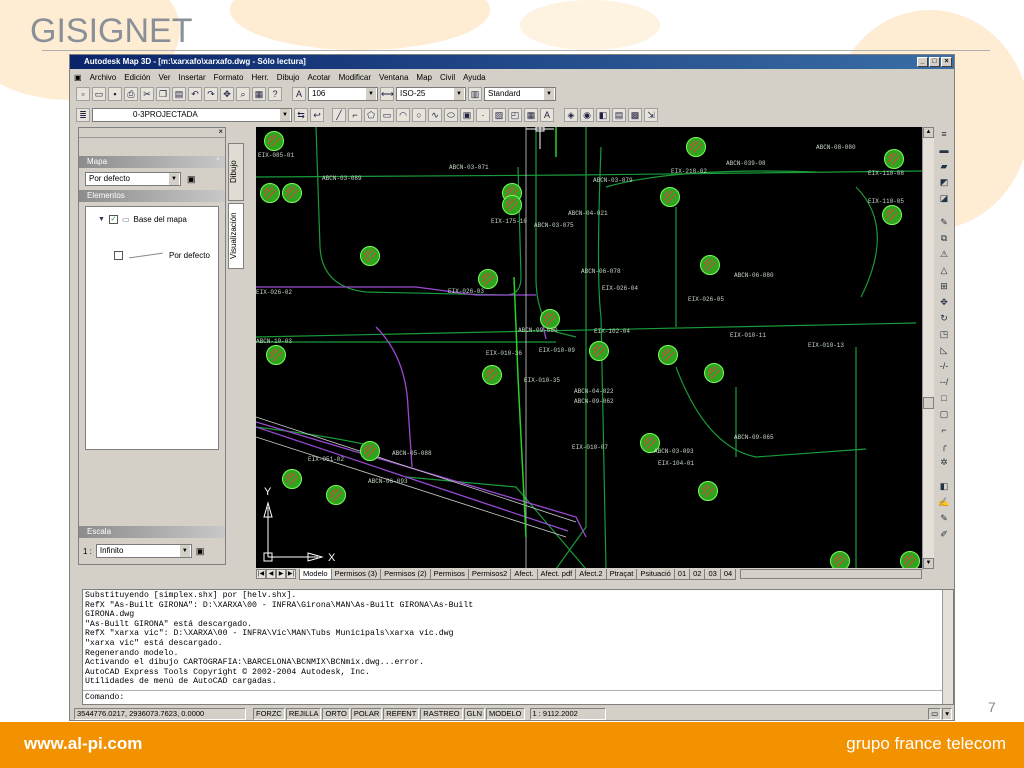 The image size is (1024, 768). What do you see at coordinates (746, 163) in the screenshot?
I see `map-label: ABCN-039-08` at bounding box center [746, 163].